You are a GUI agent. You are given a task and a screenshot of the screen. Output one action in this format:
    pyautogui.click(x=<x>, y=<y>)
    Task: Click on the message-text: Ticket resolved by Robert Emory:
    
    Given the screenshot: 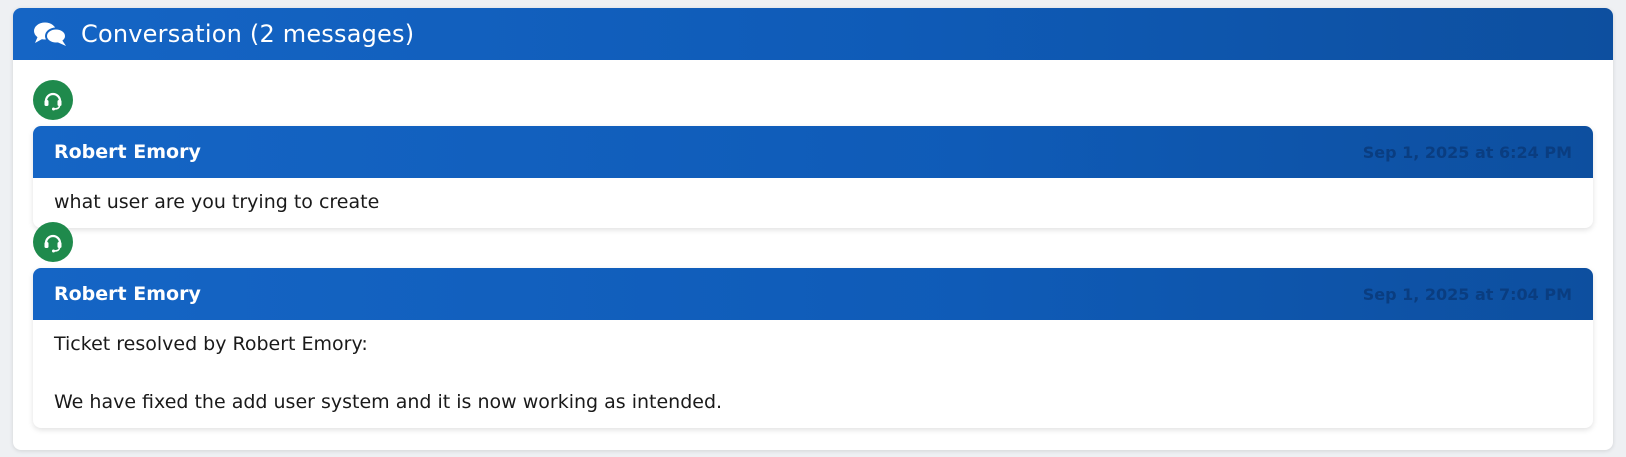 What is the action you would take?
    pyautogui.click(x=211, y=344)
    